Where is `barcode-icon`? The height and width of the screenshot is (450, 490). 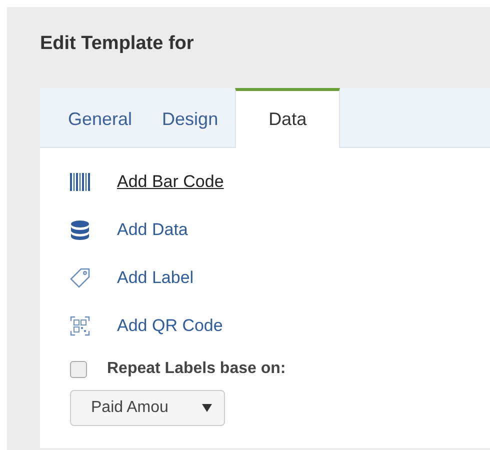 barcode-icon is located at coordinates (80, 182).